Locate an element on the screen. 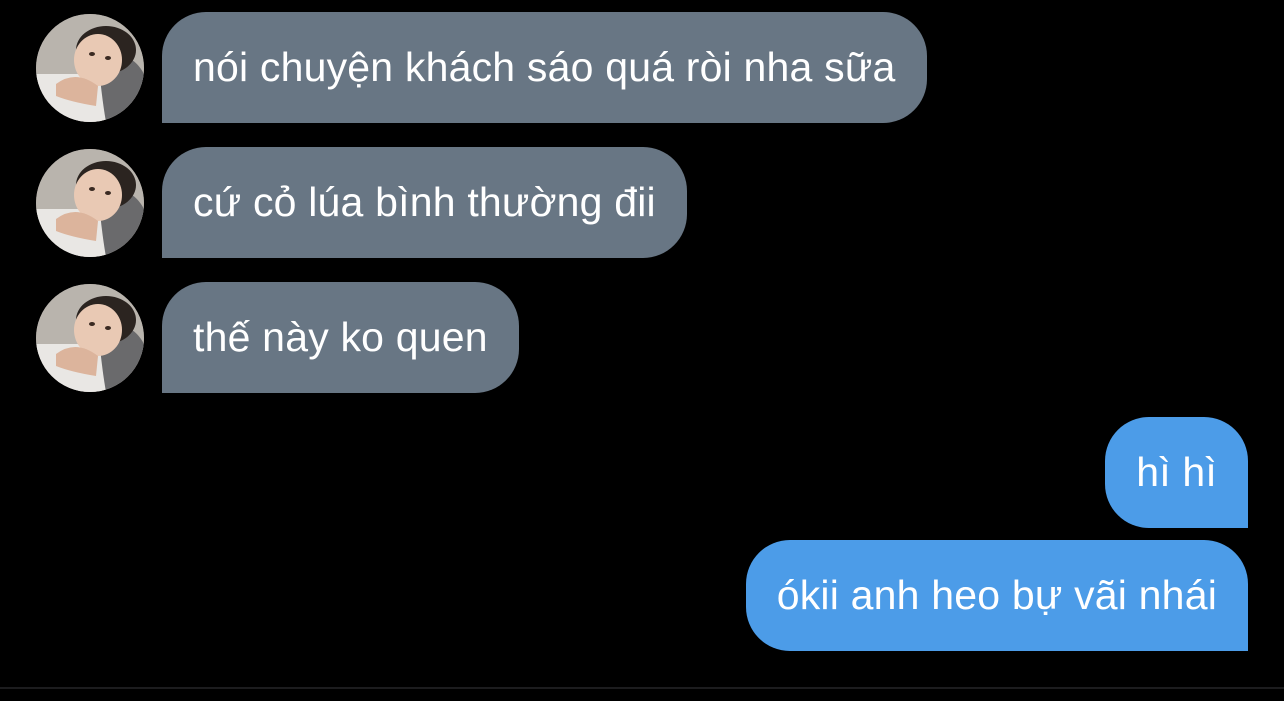 The height and width of the screenshot is (701, 1284). incoming-message-bubble: cứ cỏ lúa bình thường đii is located at coordinates (424, 202).